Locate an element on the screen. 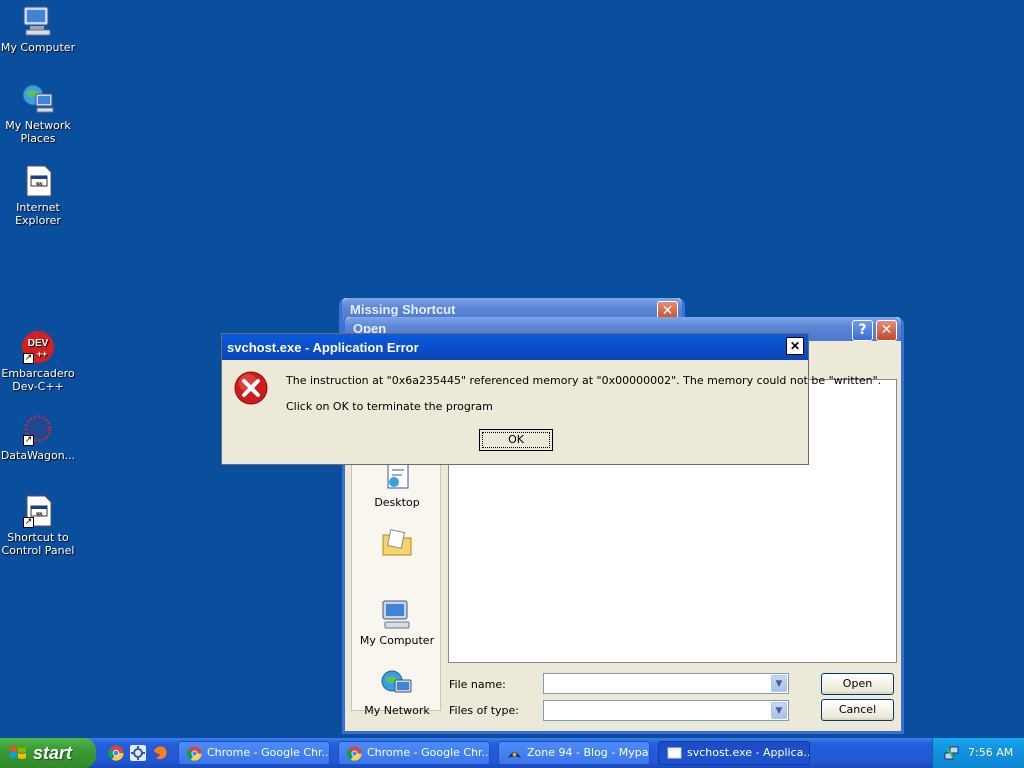  window-title: Missing Shortcut is located at coordinates (403, 309).